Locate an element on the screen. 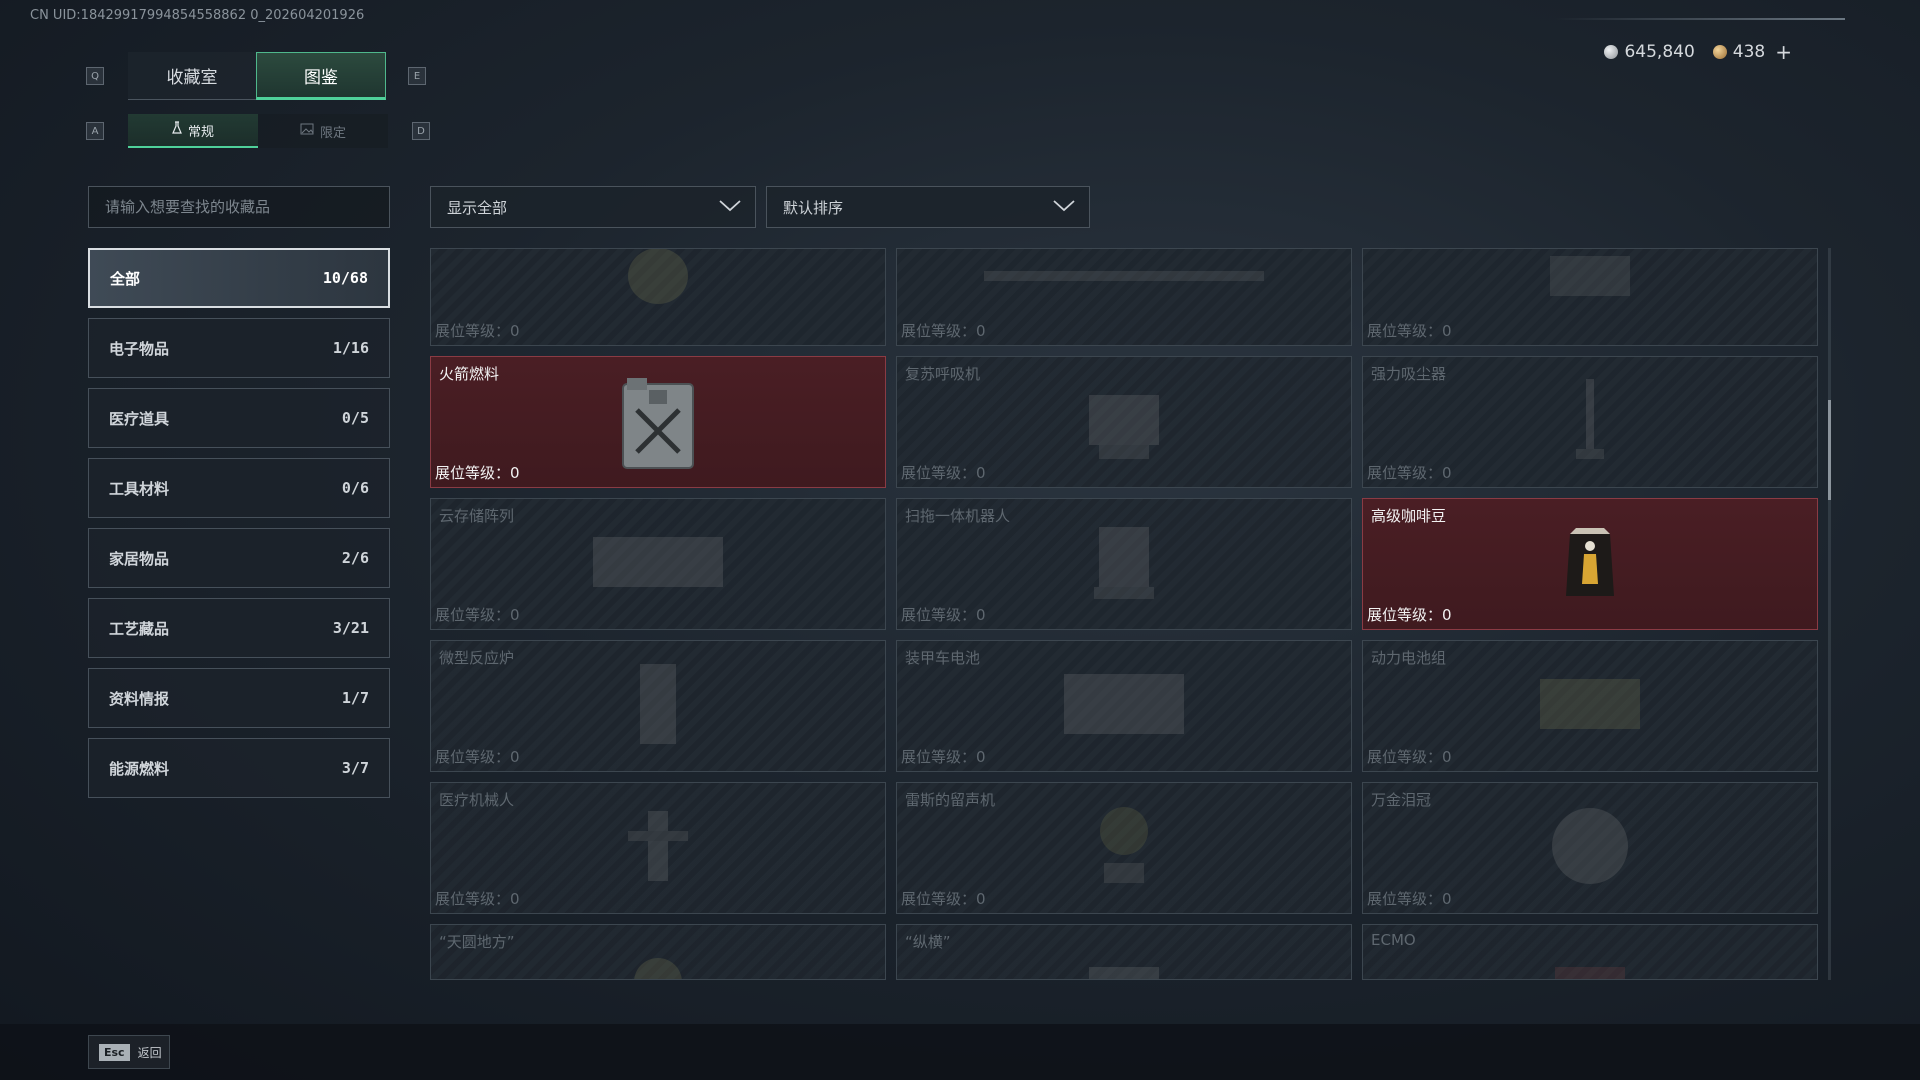 The image size is (1920, 1080). esc-key-icon: Esc is located at coordinates (114, 1052).